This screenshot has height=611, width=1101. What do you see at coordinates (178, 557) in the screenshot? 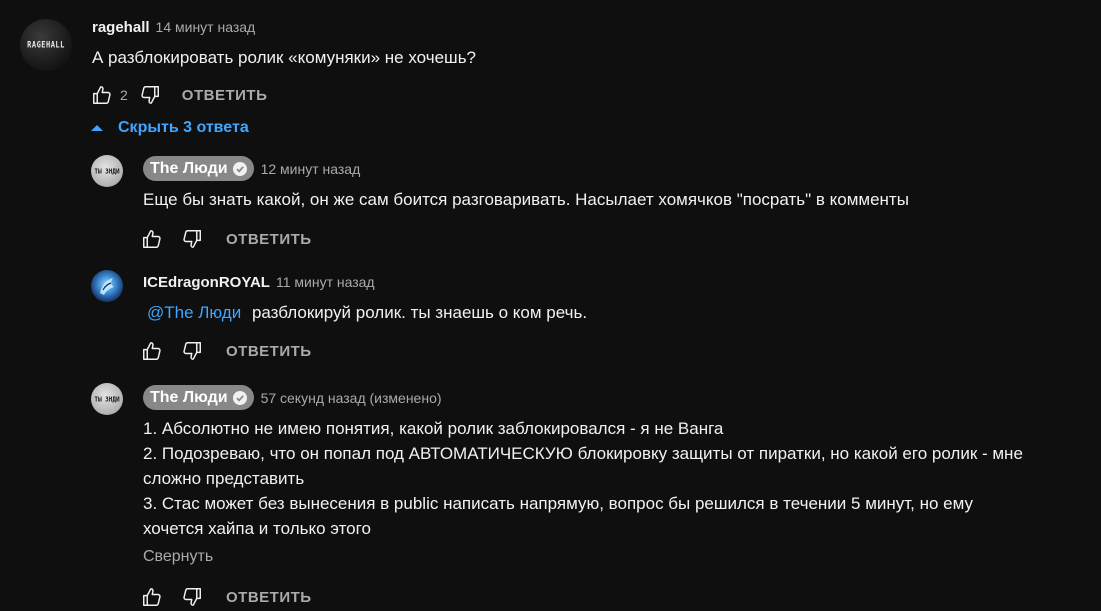
I see `collapse-button: Свернуть` at bounding box center [178, 557].